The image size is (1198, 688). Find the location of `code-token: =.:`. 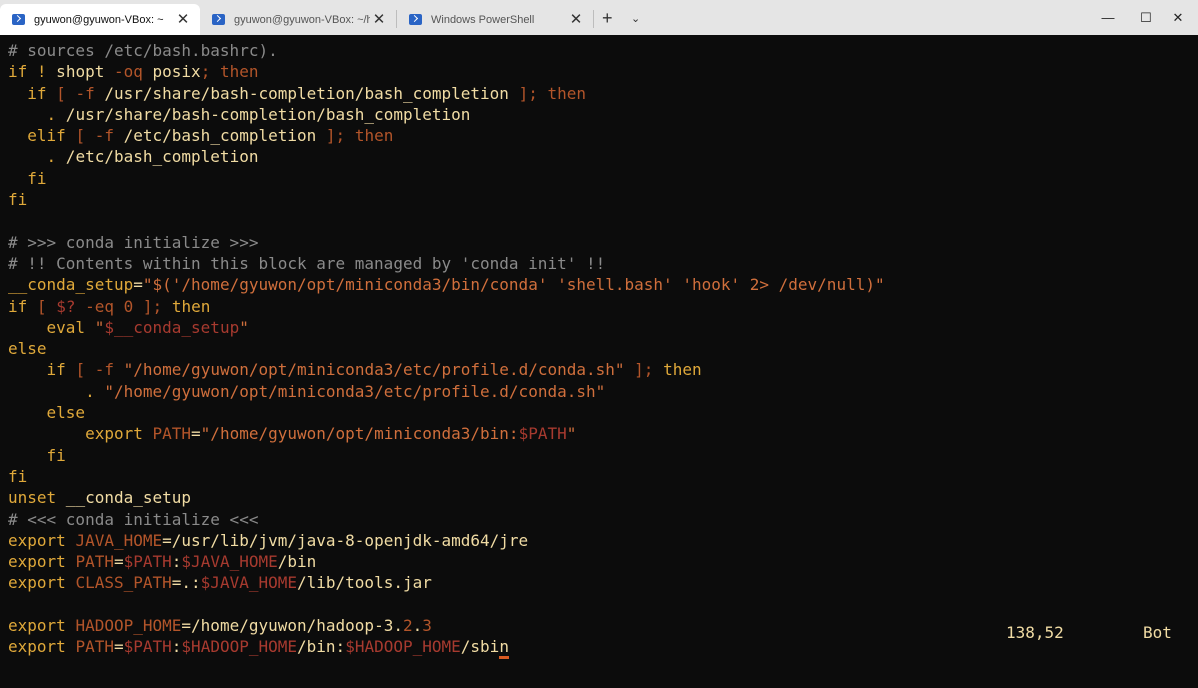

code-token: =.: is located at coordinates (186, 583).